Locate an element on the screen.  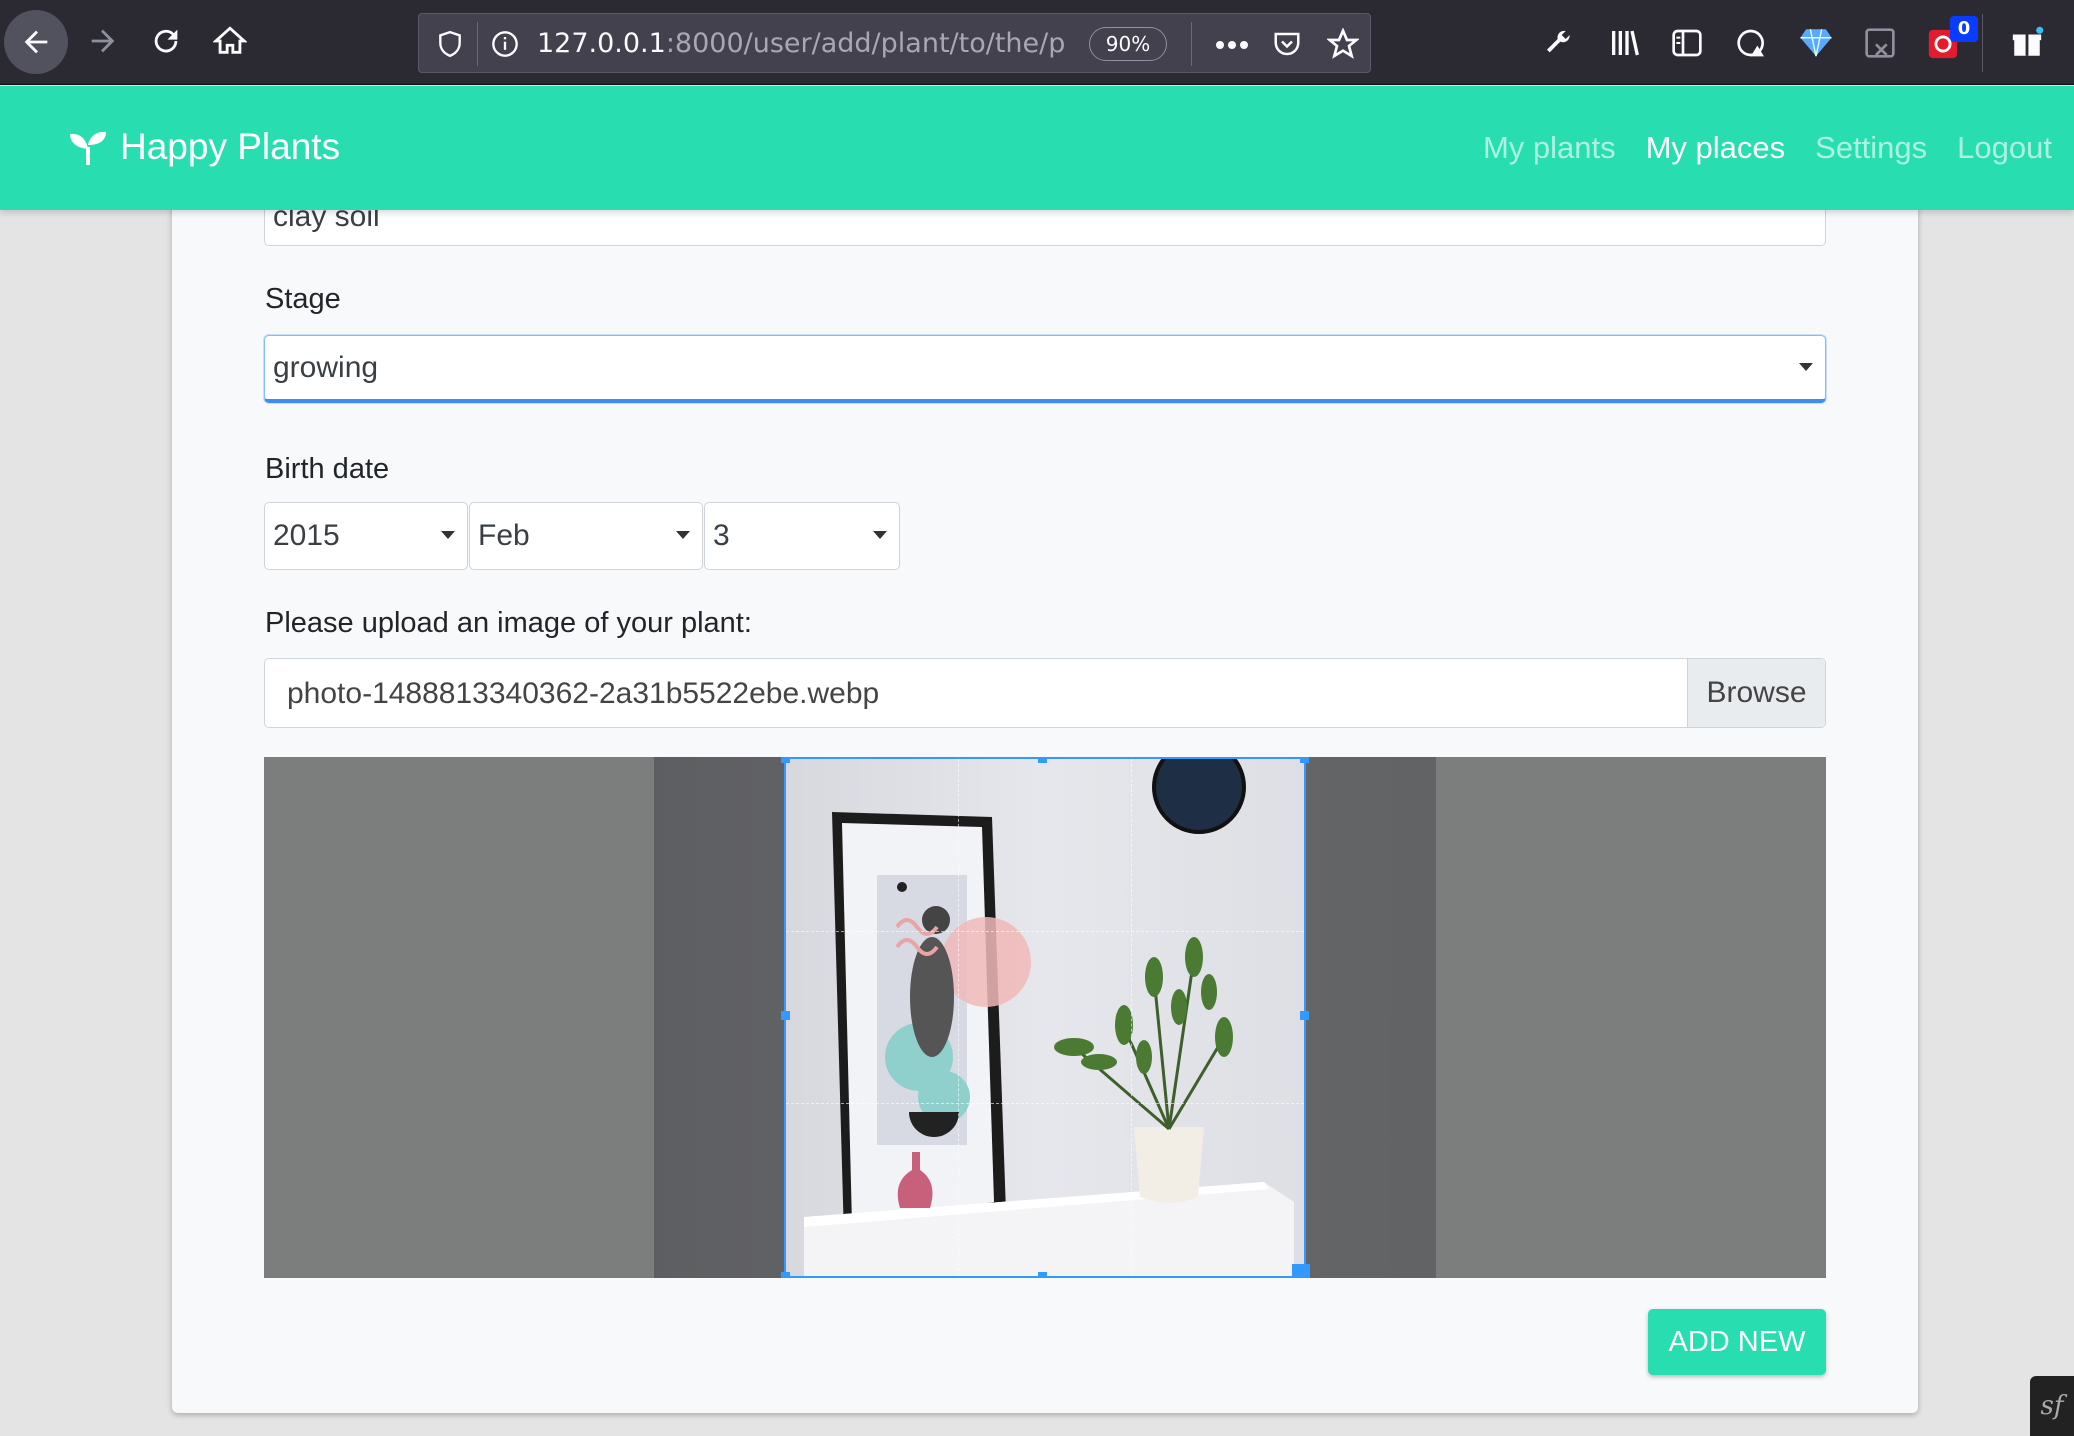
brand-name: Happy Plants is located at coordinates (230, 146).